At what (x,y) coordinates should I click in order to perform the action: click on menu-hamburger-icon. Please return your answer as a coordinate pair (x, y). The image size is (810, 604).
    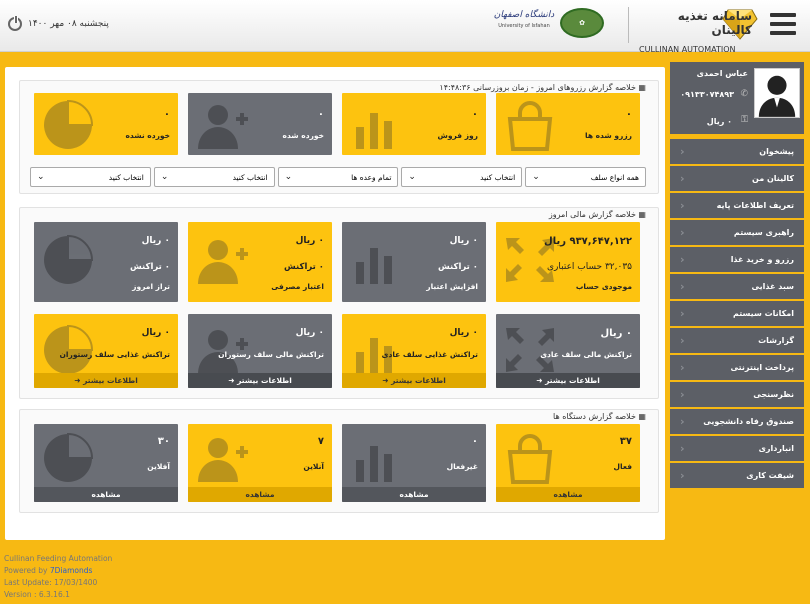
    Looking at the image, I should click on (783, 24).